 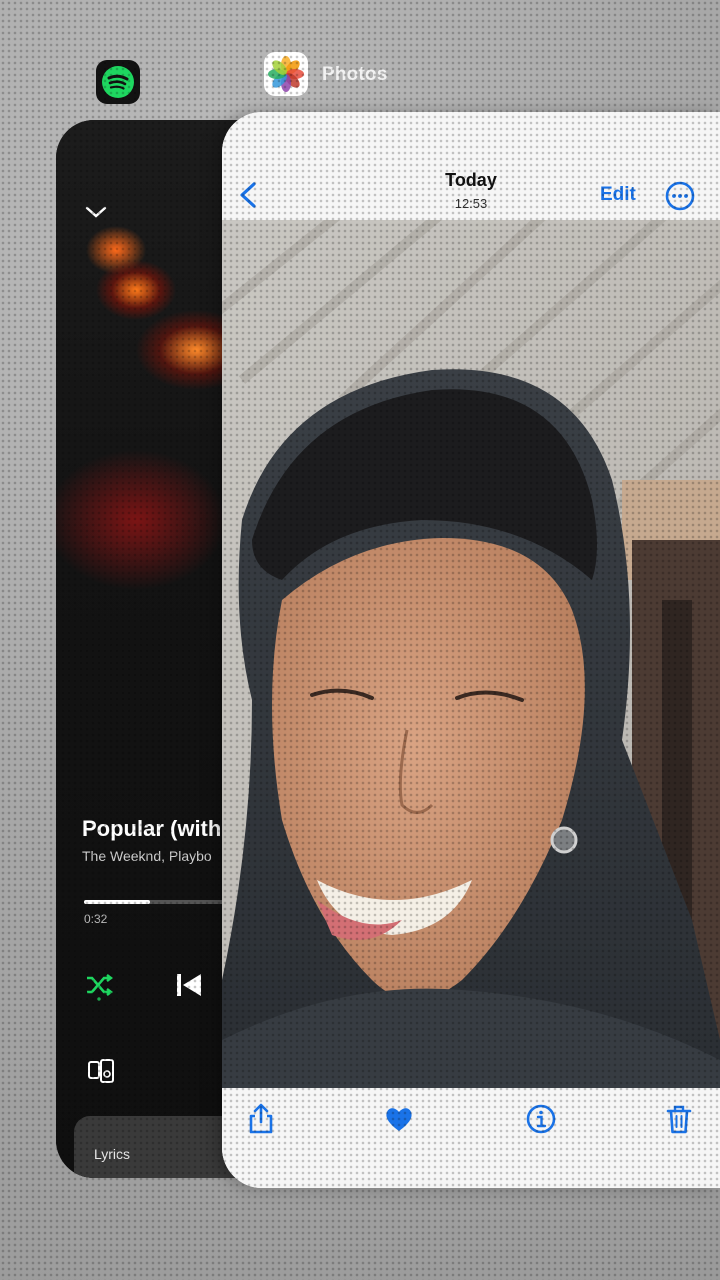 What do you see at coordinates (152, 828) in the screenshot?
I see `track-title: Popular (with` at bounding box center [152, 828].